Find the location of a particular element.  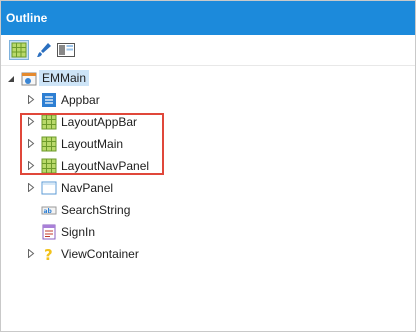

panel-title-bar: Outline is located at coordinates (208, 18).